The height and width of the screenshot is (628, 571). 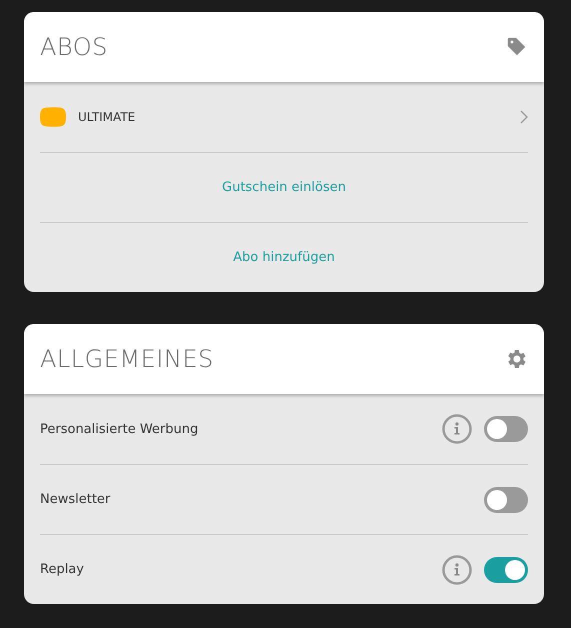 I want to click on setting-label: Replay, so click(x=62, y=569).